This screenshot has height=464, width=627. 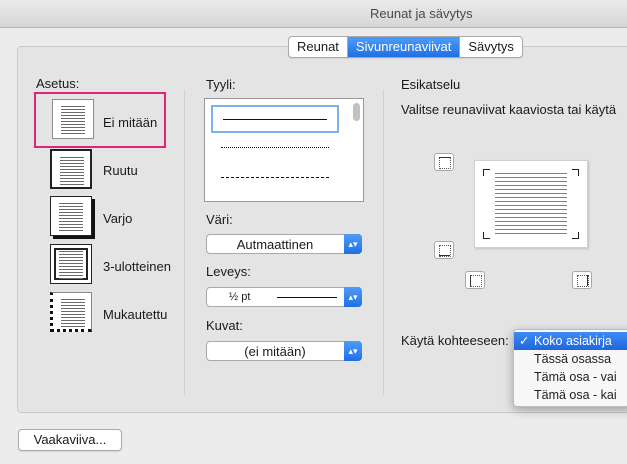 What do you see at coordinates (444, 162) in the screenshot?
I see `top-border-button` at bounding box center [444, 162].